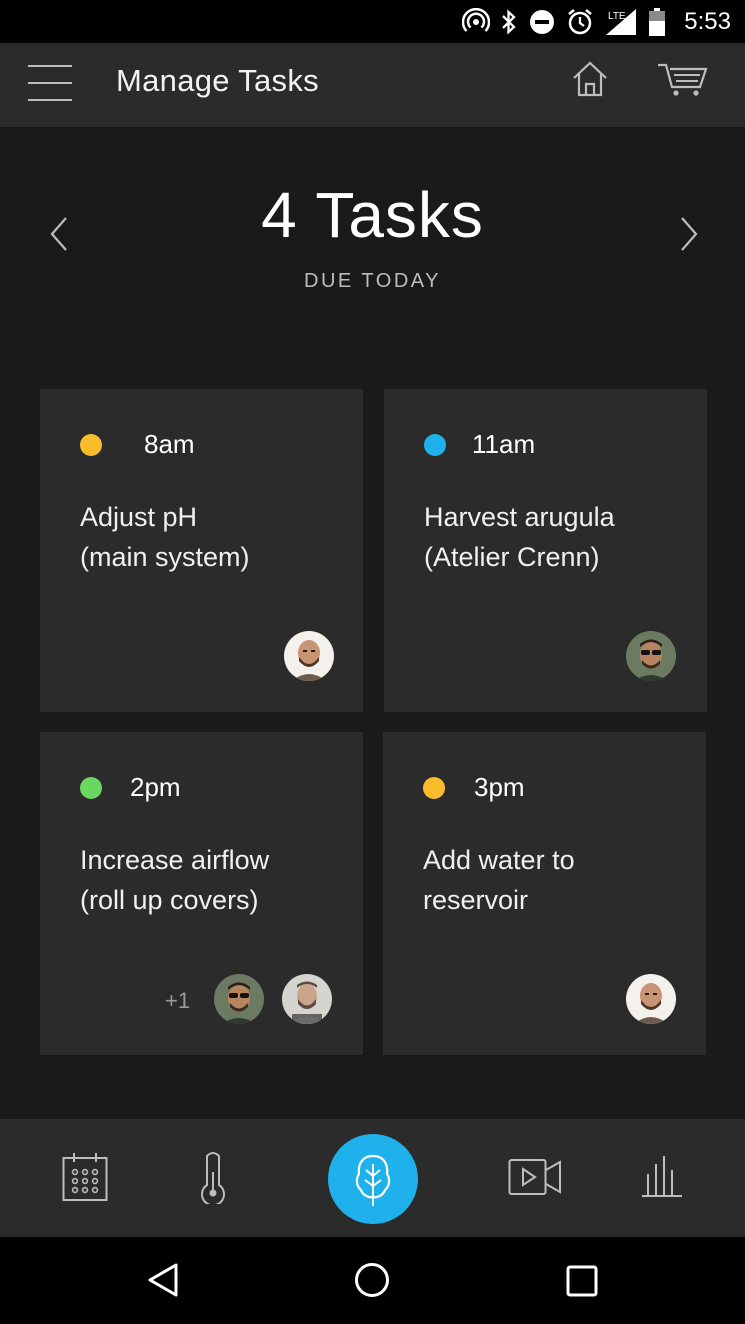  What do you see at coordinates (217, 80) in the screenshot?
I see `page-title: Manage Tasks` at bounding box center [217, 80].